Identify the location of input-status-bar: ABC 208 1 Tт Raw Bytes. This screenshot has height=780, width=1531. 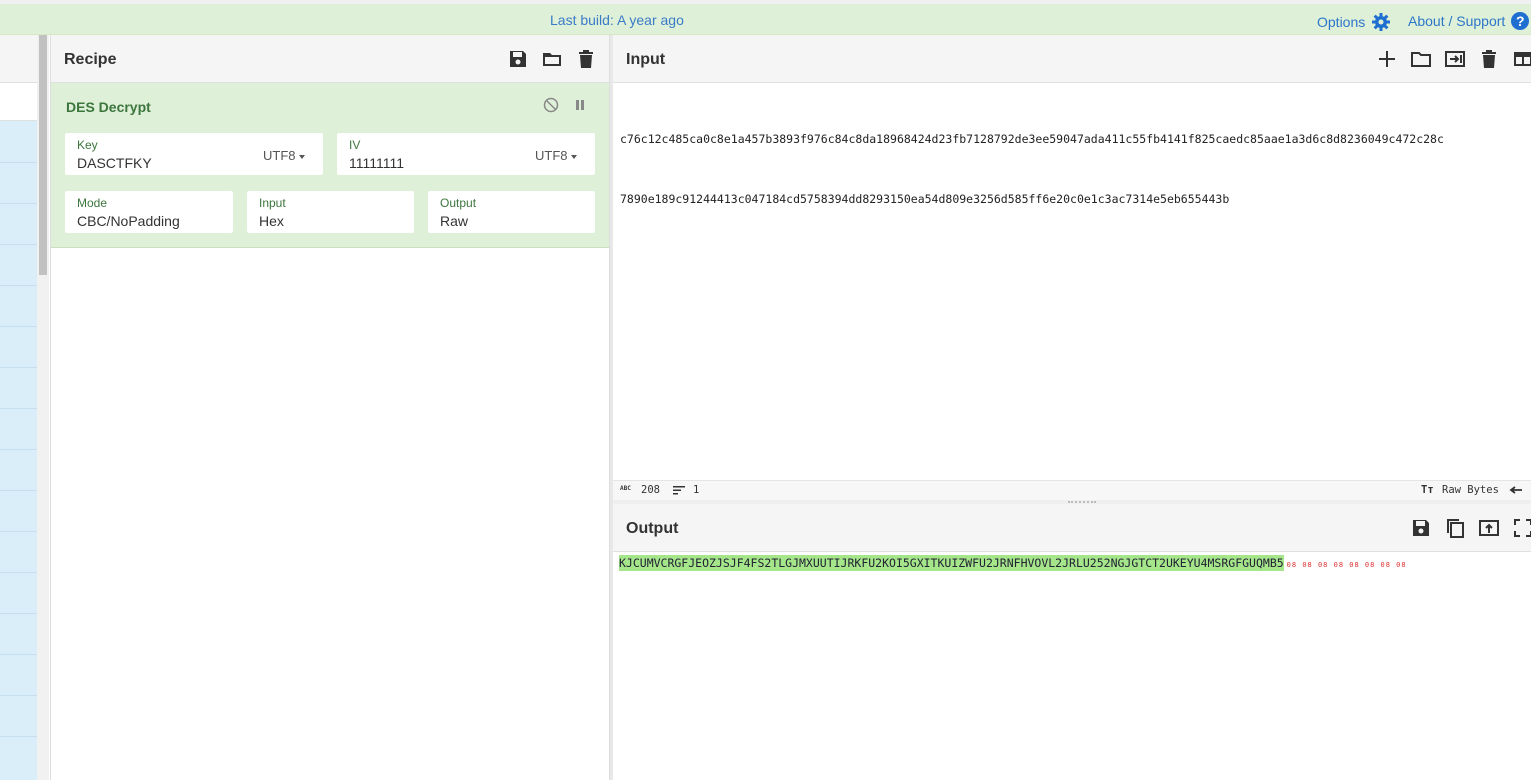
(1072, 490).